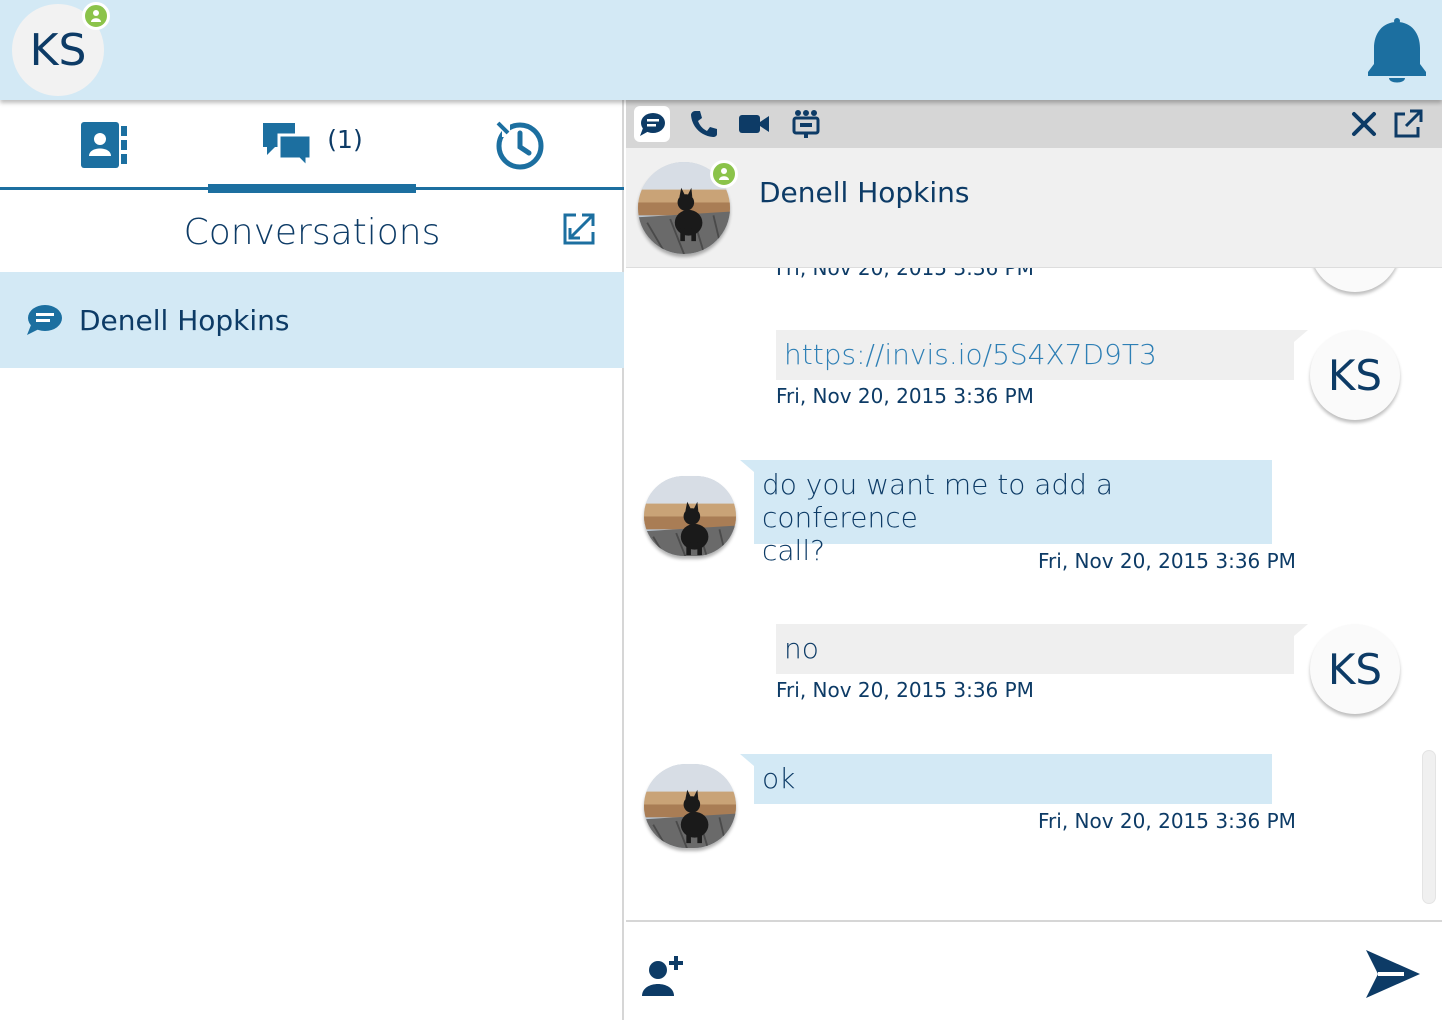 Image resolution: width=1442 pixels, height=1020 pixels. What do you see at coordinates (1355, 280) in the screenshot?
I see `my-avatar` at bounding box center [1355, 280].